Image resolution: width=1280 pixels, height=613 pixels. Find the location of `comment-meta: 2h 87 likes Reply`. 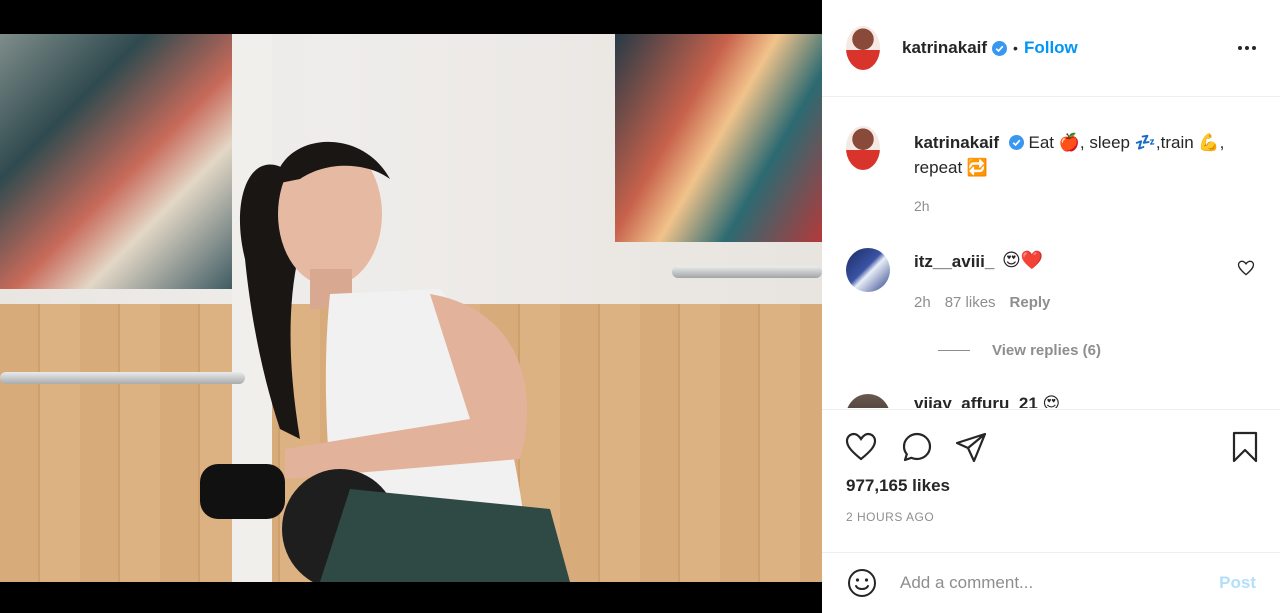

comment-meta: 2h 87 likes Reply is located at coordinates (982, 302).